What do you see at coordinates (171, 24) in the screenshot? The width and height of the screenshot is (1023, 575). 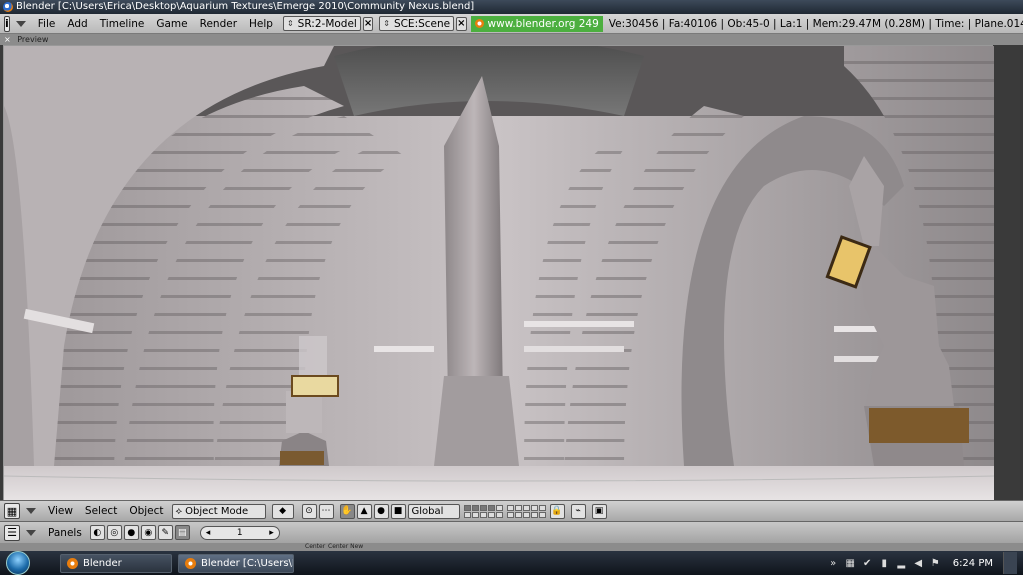 I see `menu-game: Game` at bounding box center [171, 24].